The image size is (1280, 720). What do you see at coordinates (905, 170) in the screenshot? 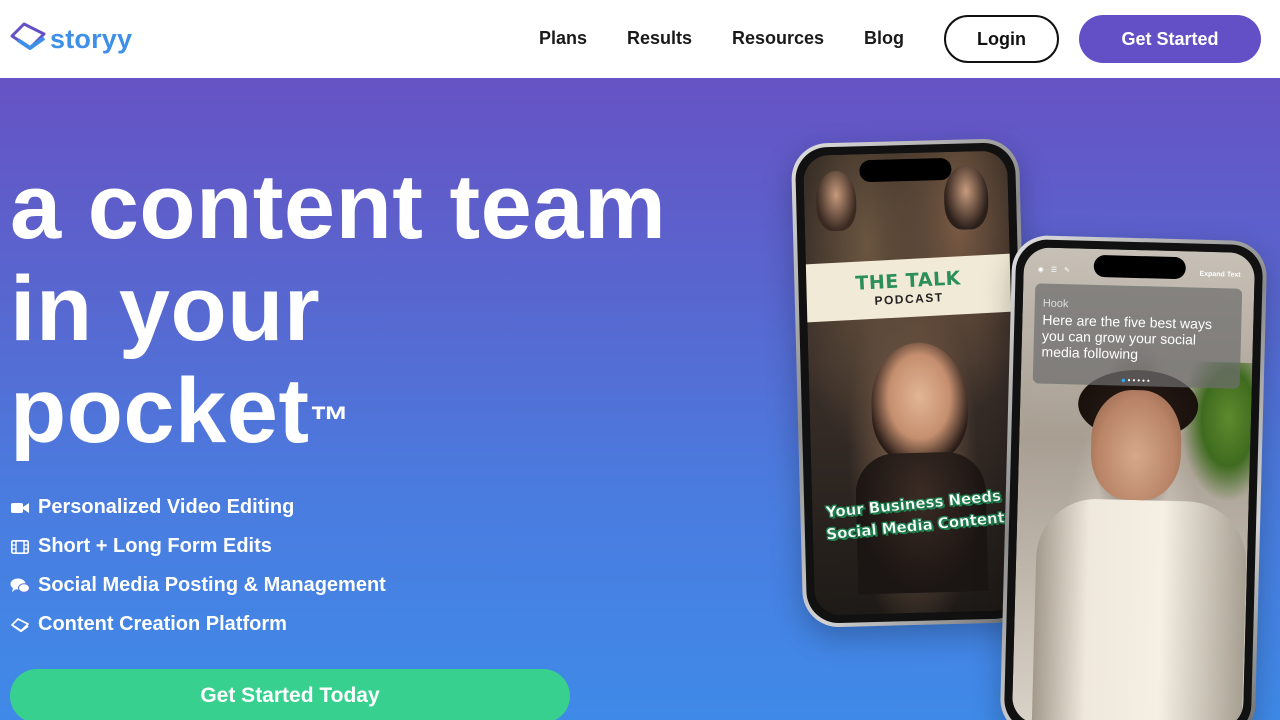
I see `phone-notch` at bounding box center [905, 170].